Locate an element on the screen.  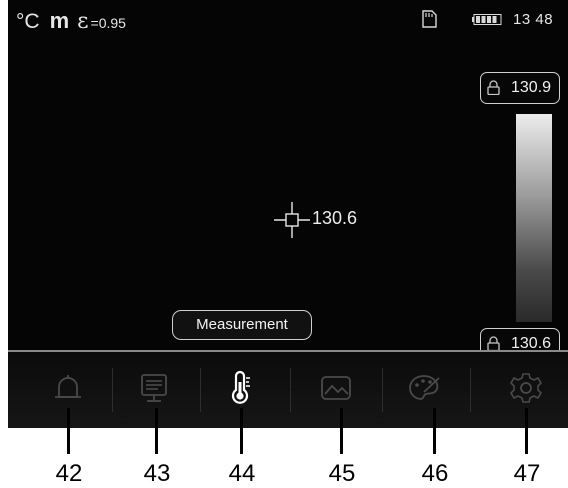
callout-number: 42 is located at coordinates (69, 473).